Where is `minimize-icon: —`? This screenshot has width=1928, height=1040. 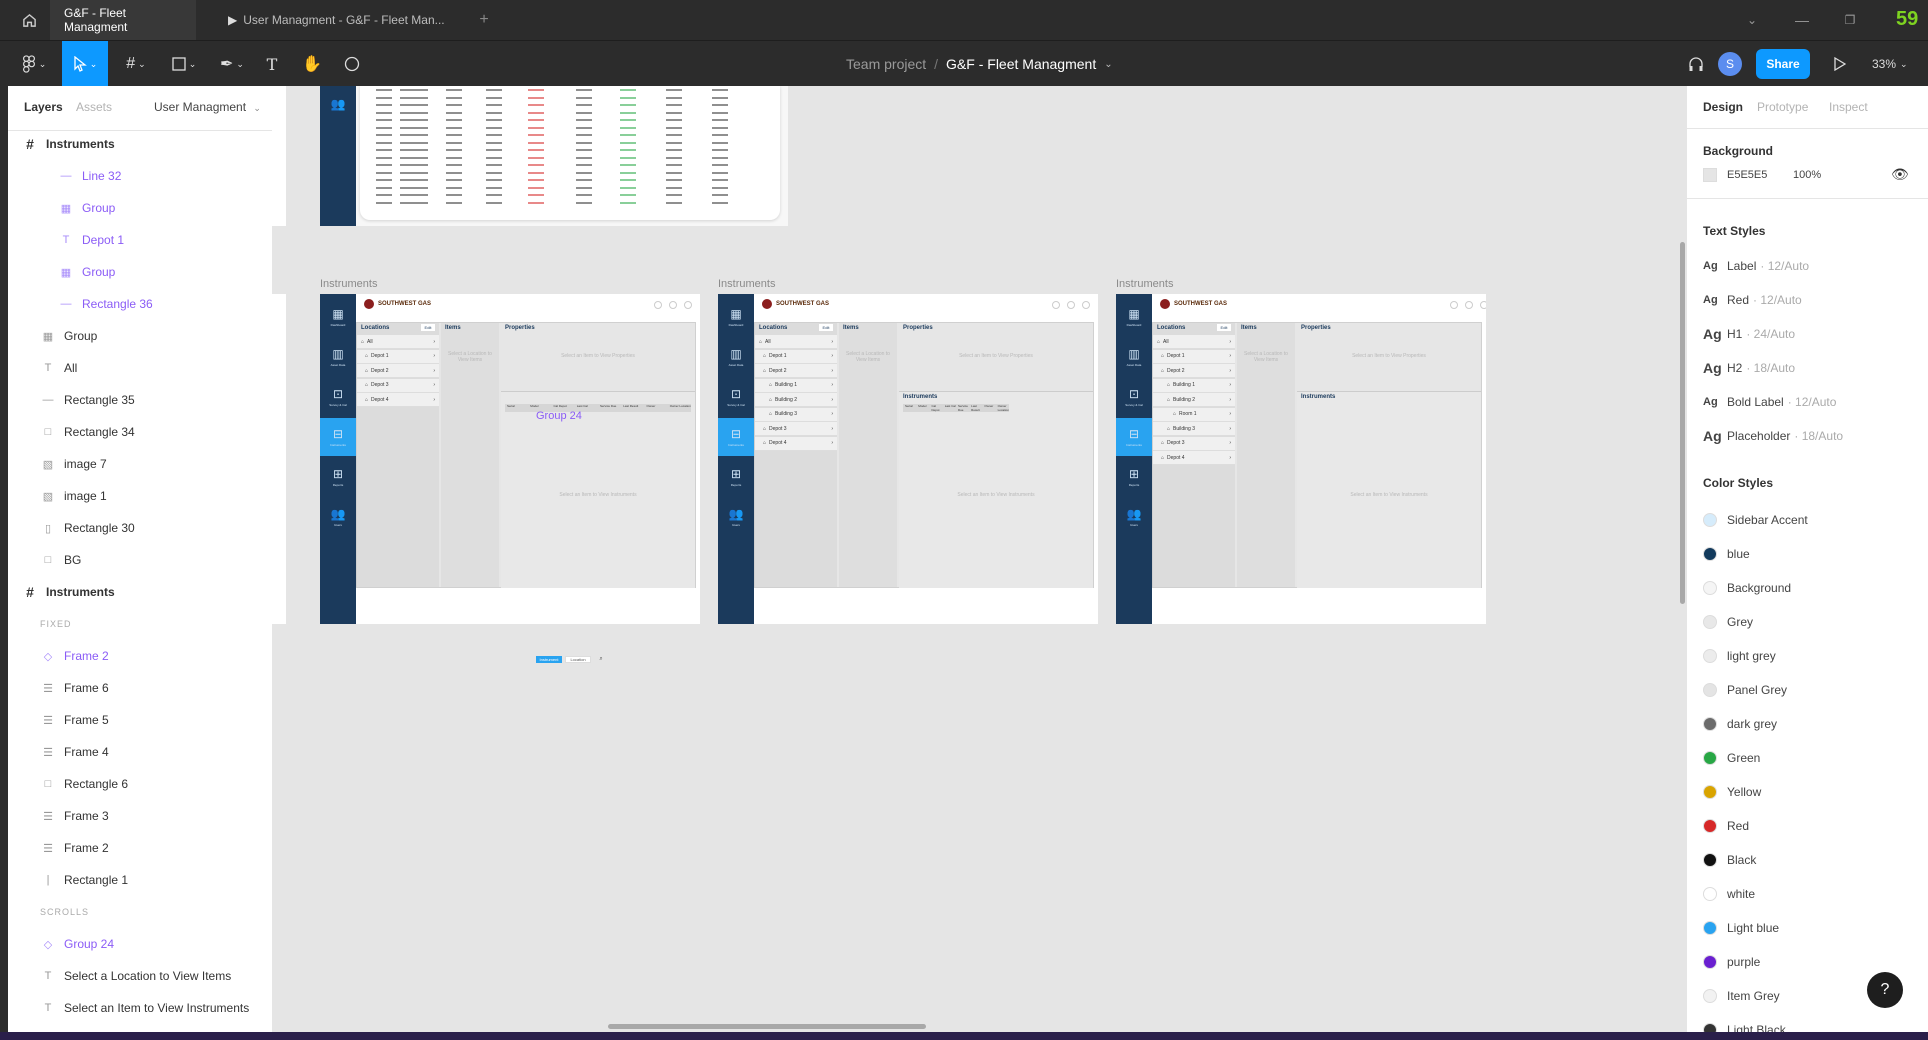 minimize-icon: — is located at coordinates (1802, 20).